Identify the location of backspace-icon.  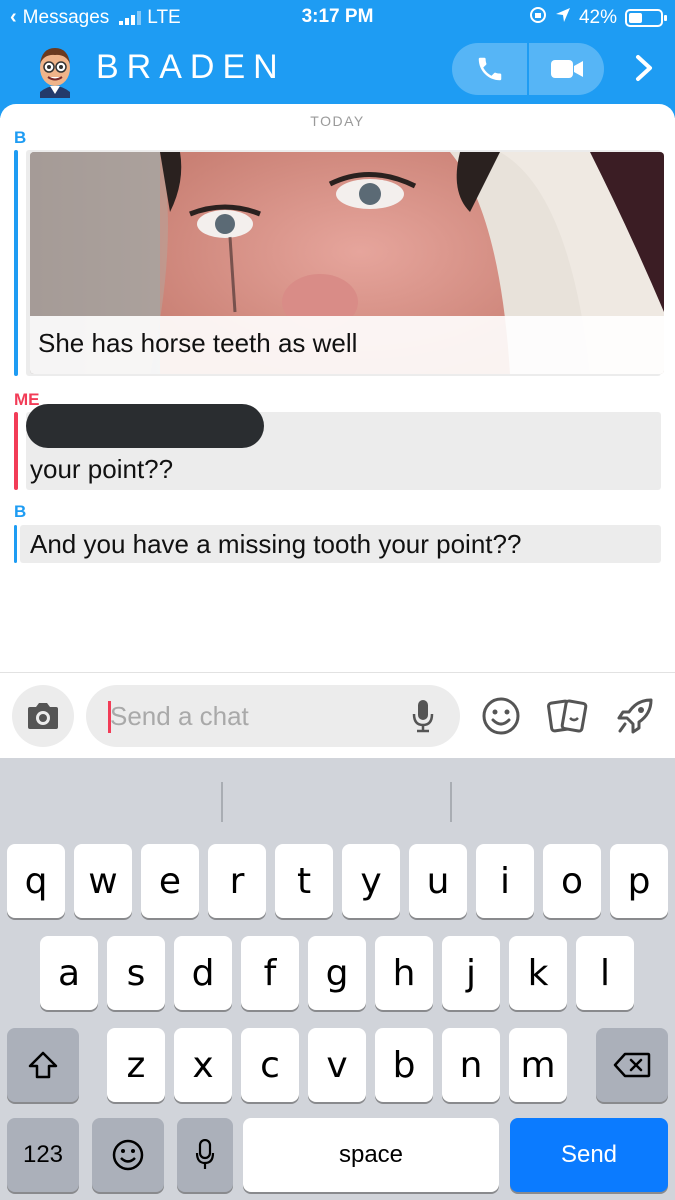
(632, 1065).